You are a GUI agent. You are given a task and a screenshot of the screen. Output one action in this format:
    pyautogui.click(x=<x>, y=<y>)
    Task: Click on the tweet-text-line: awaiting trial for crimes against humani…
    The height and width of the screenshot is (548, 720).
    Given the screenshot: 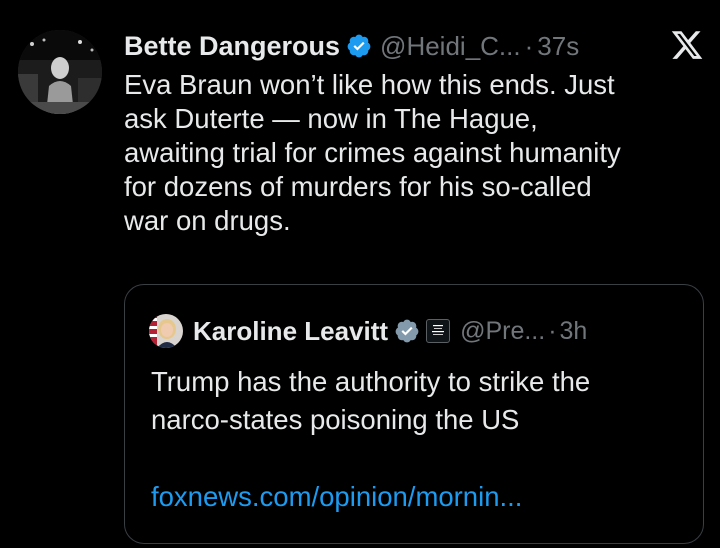 What is the action you would take?
    pyautogui.click(x=372, y=152)
    